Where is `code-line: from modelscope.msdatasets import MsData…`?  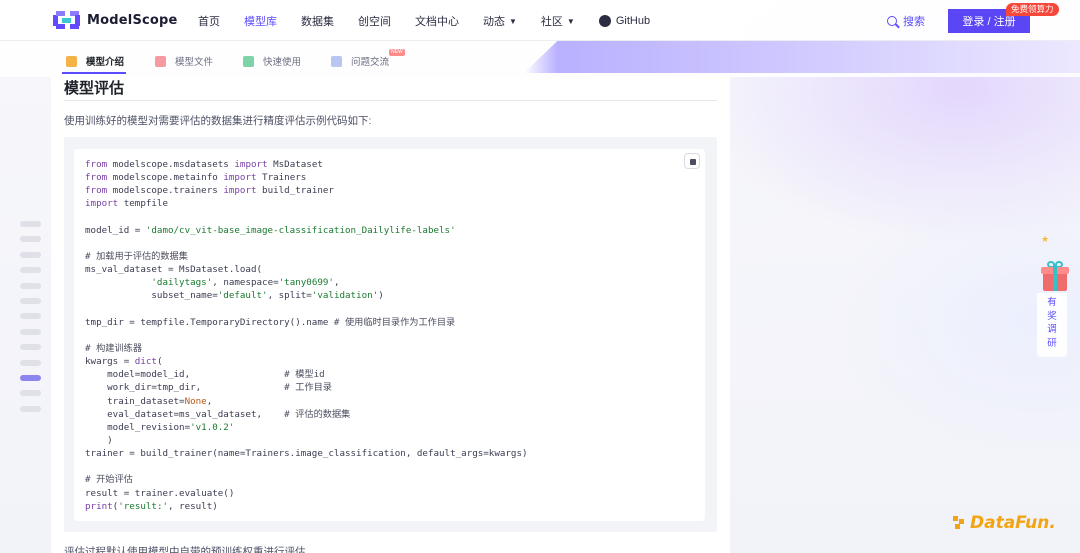
code-line: from modelscope.msdatasets import MsData… is located at coordinates (306, 164).